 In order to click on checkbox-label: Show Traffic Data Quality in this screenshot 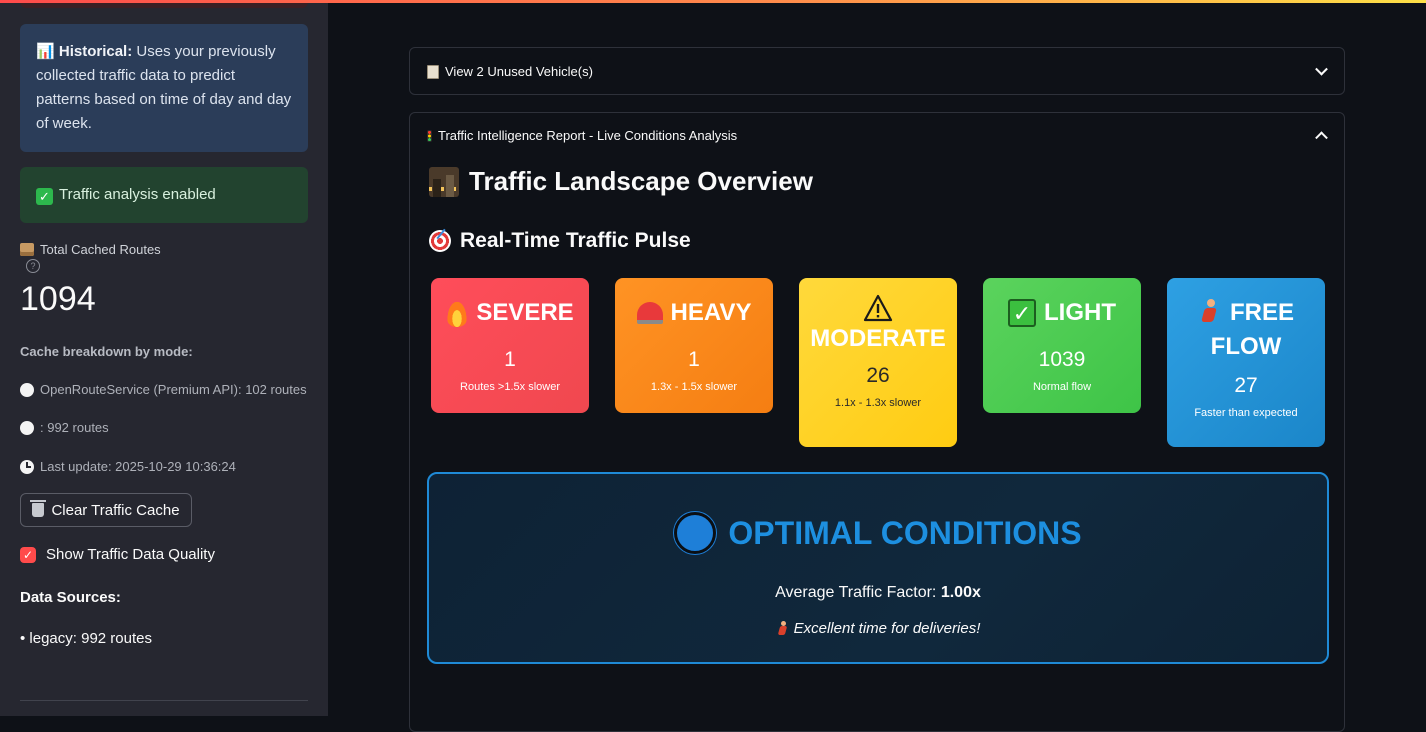, I will do `click(130, 554)`.